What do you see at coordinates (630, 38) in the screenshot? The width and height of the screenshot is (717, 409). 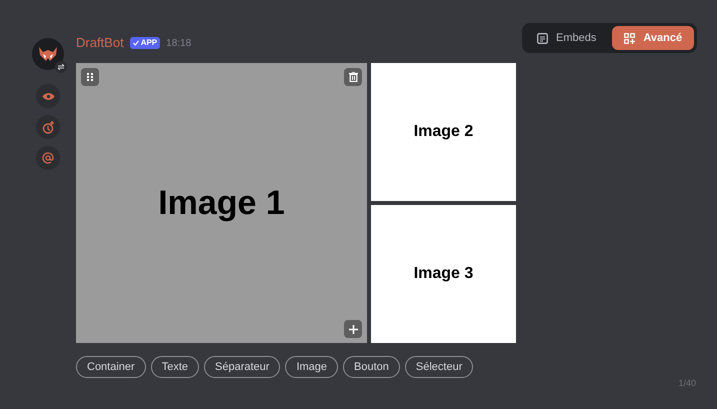 I see `grid-plus-icon` at bounding box center [630, 38].